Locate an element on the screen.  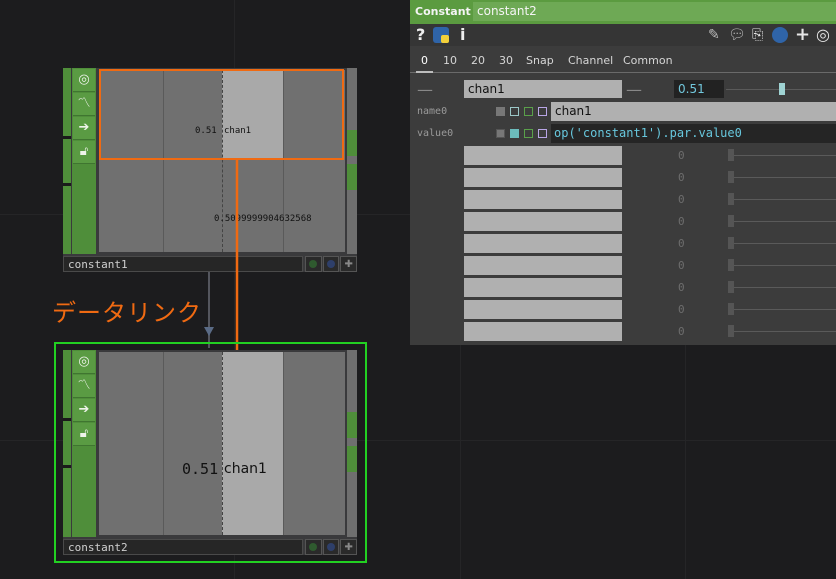
node-flags: ✚ is located at coordinates (331, 547).